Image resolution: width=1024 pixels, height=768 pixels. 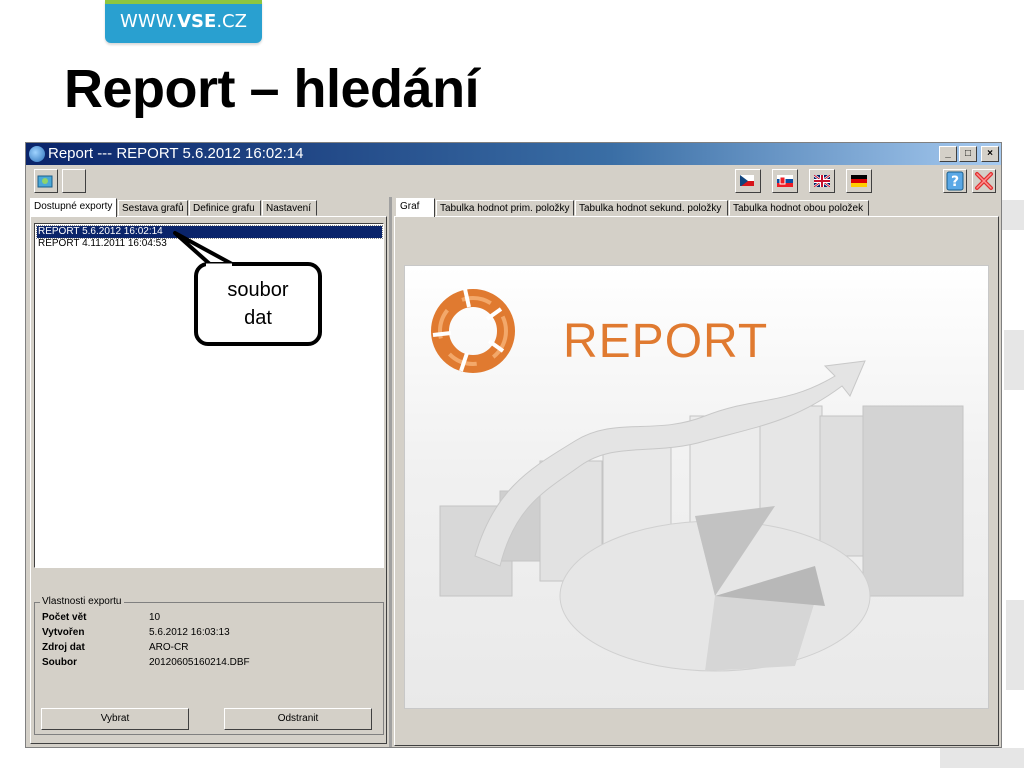 I want to click on callout-line-1: soubor, so click(x=258, y=290).